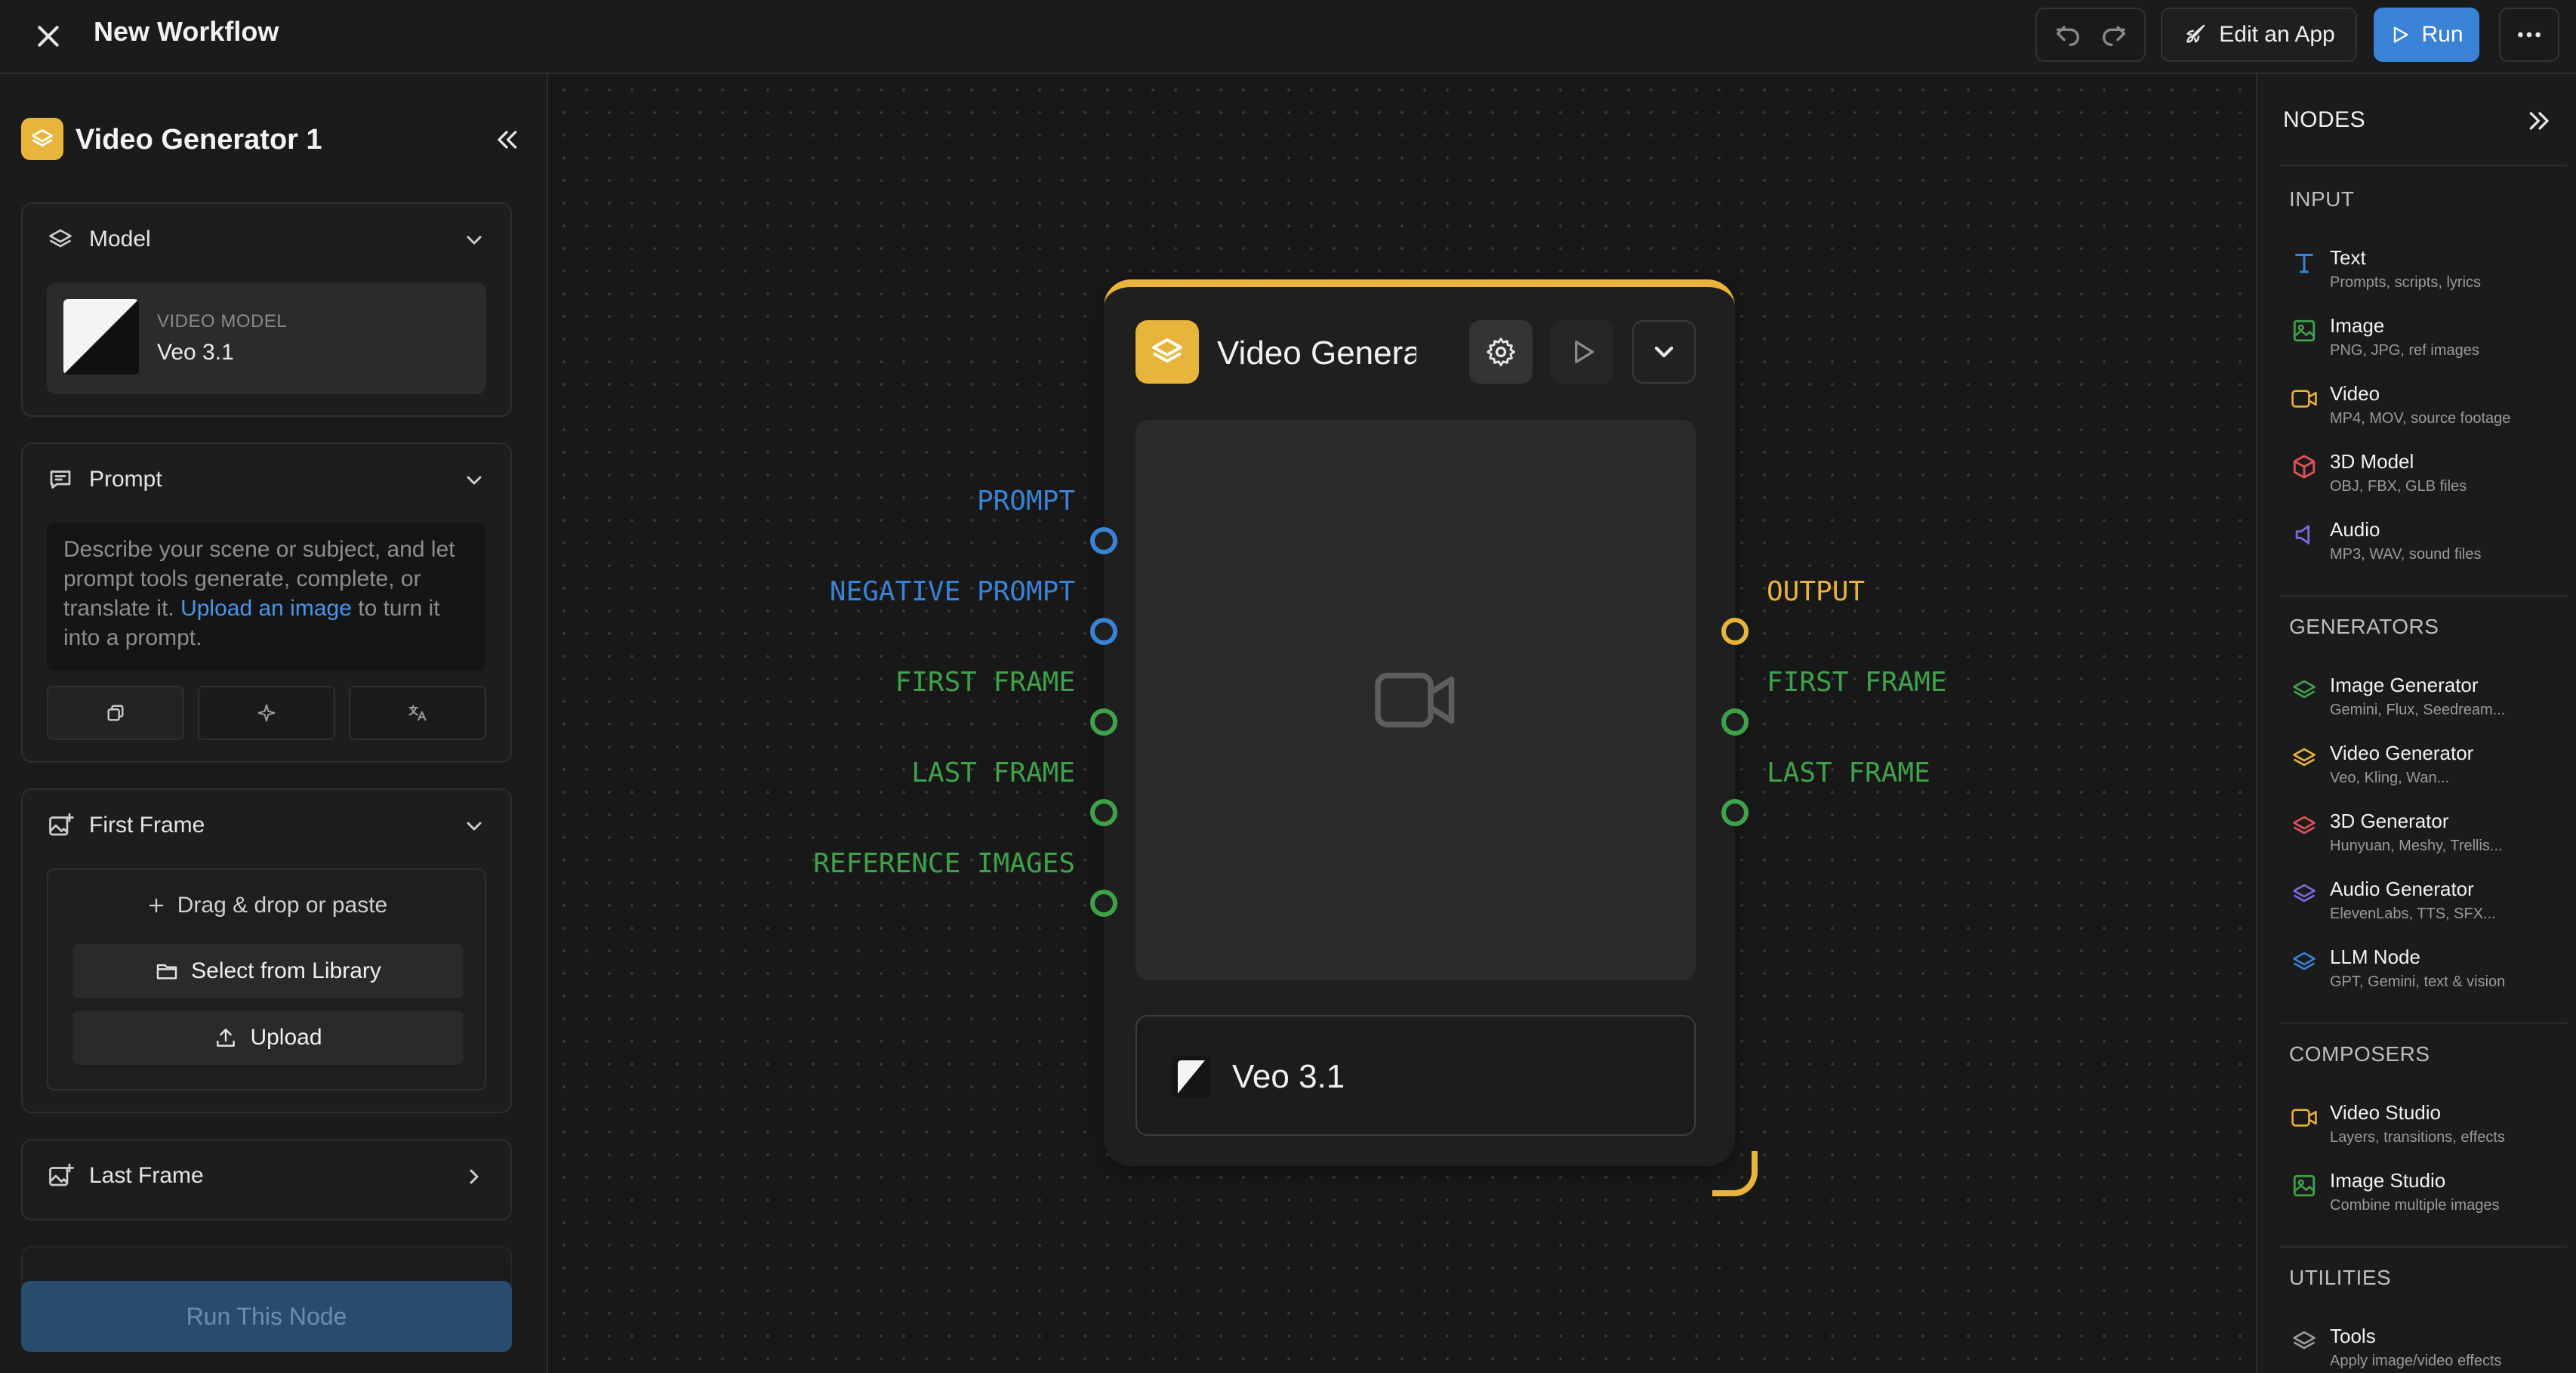 Image resolution: width=2576 pixels, height=1373 pixels. I want to click on run-button: Run, so click(2426, 35).